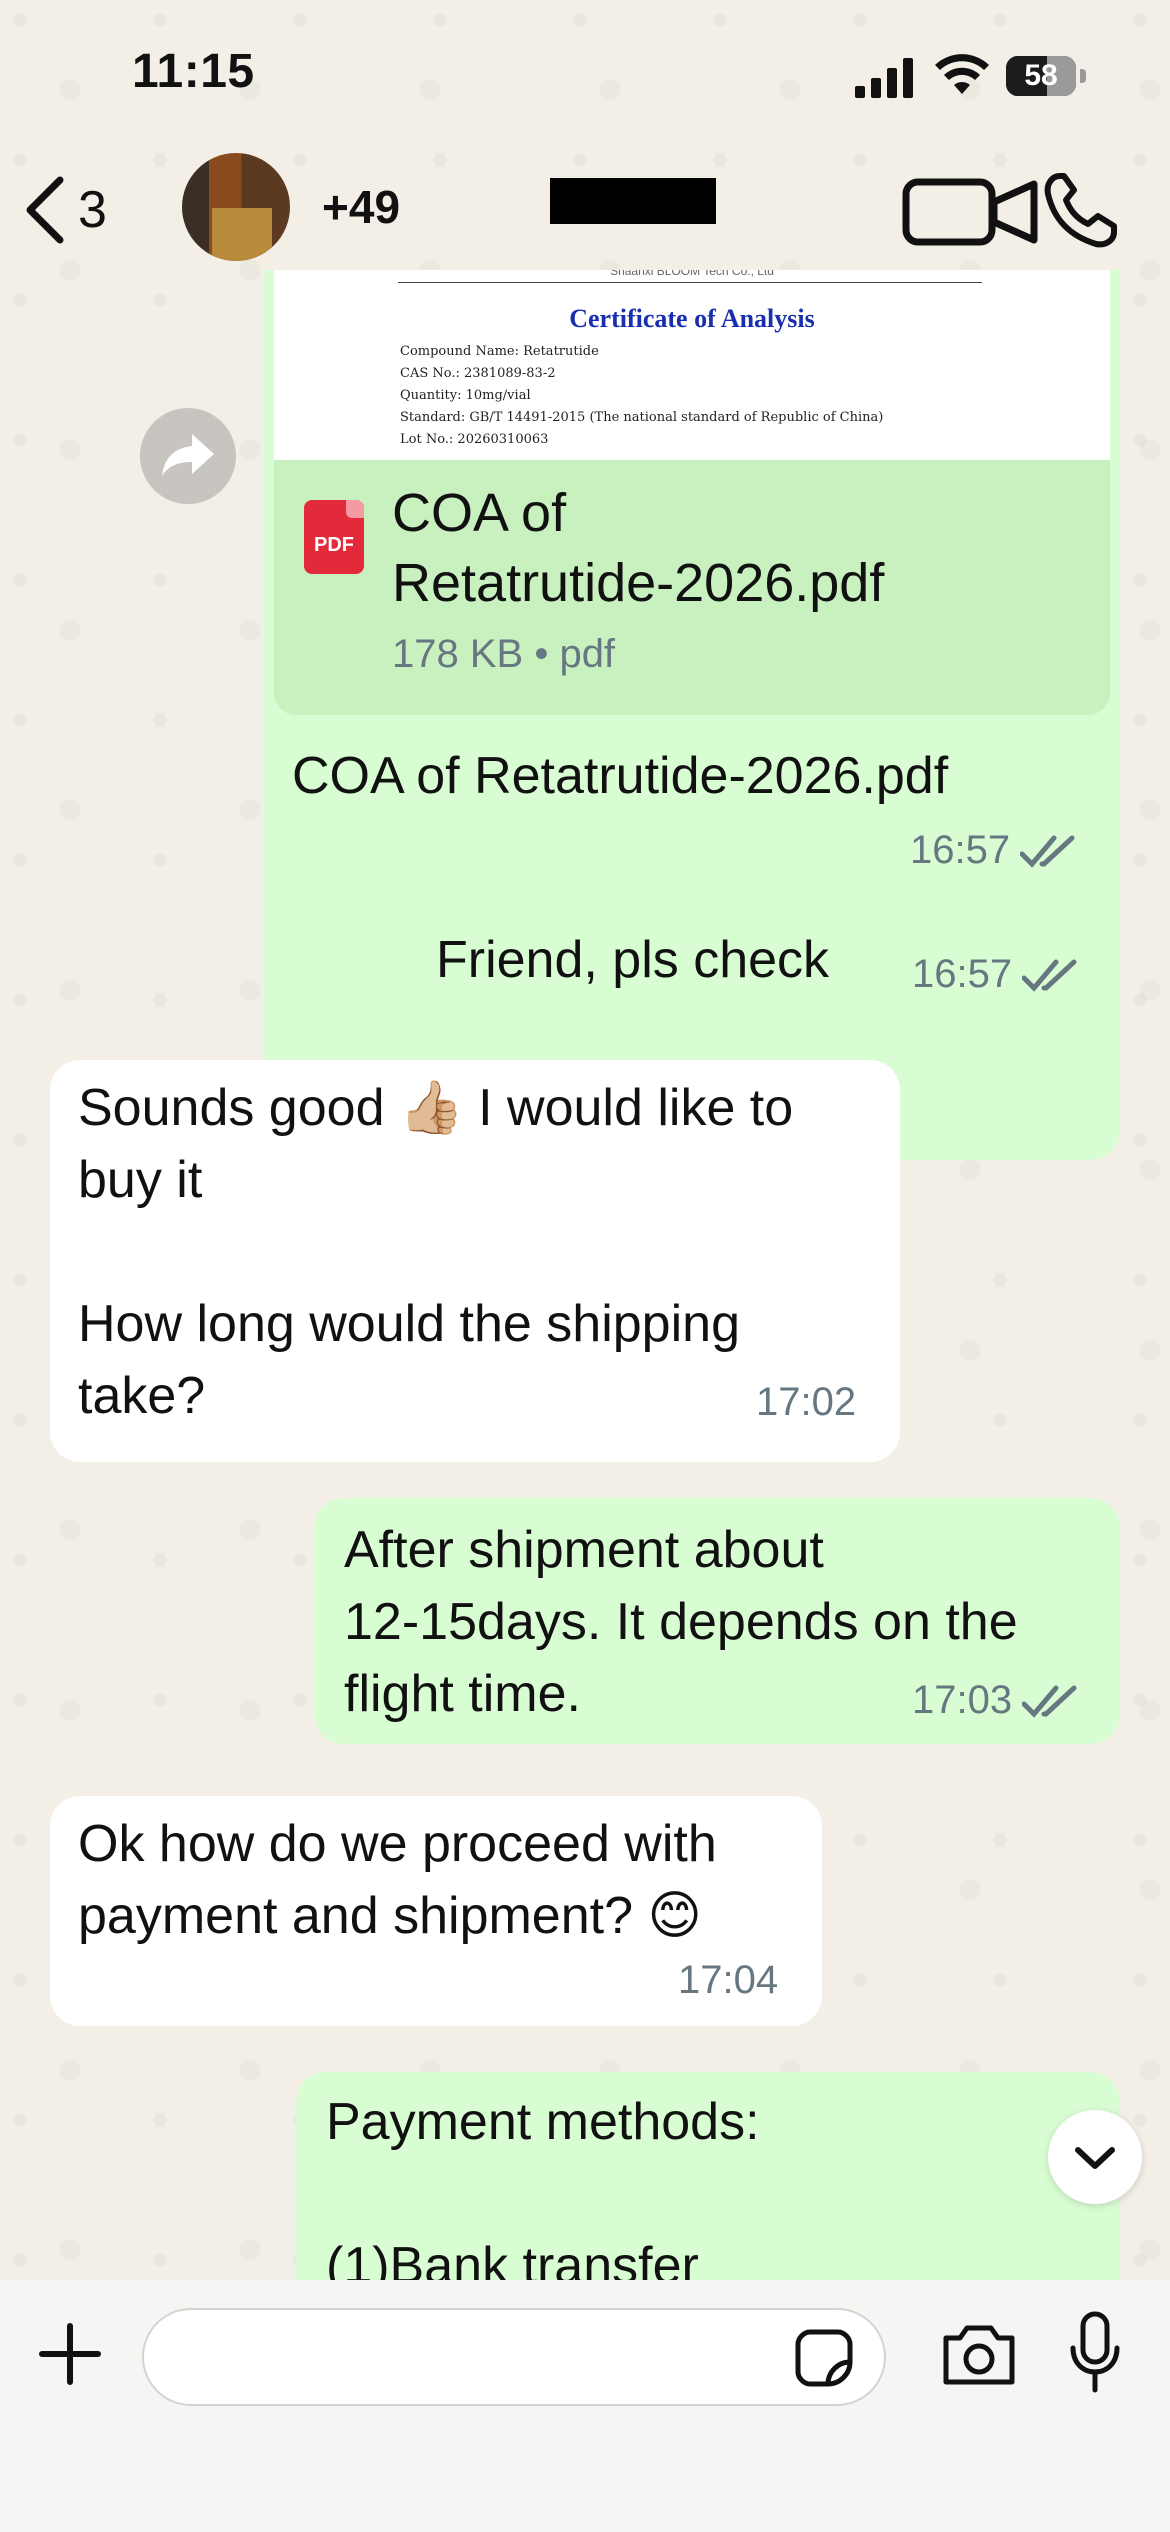  I want to click on microphone-icon, so click(1095, 2352).